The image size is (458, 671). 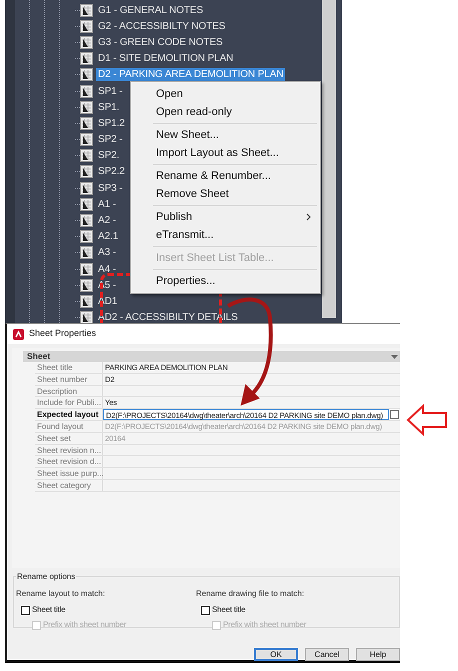 I want to click on sheet-item: A2 -, so click(x=107, y=221).